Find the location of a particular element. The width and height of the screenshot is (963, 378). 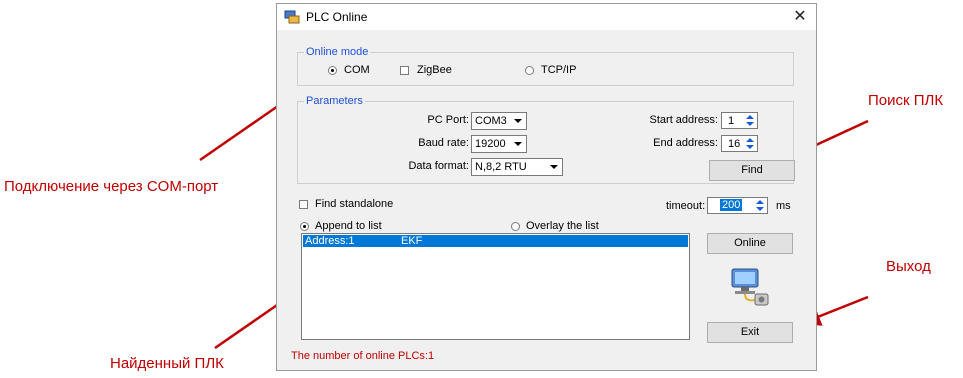

append-to-list-label: Append to list is located at coordinates (348, 226).